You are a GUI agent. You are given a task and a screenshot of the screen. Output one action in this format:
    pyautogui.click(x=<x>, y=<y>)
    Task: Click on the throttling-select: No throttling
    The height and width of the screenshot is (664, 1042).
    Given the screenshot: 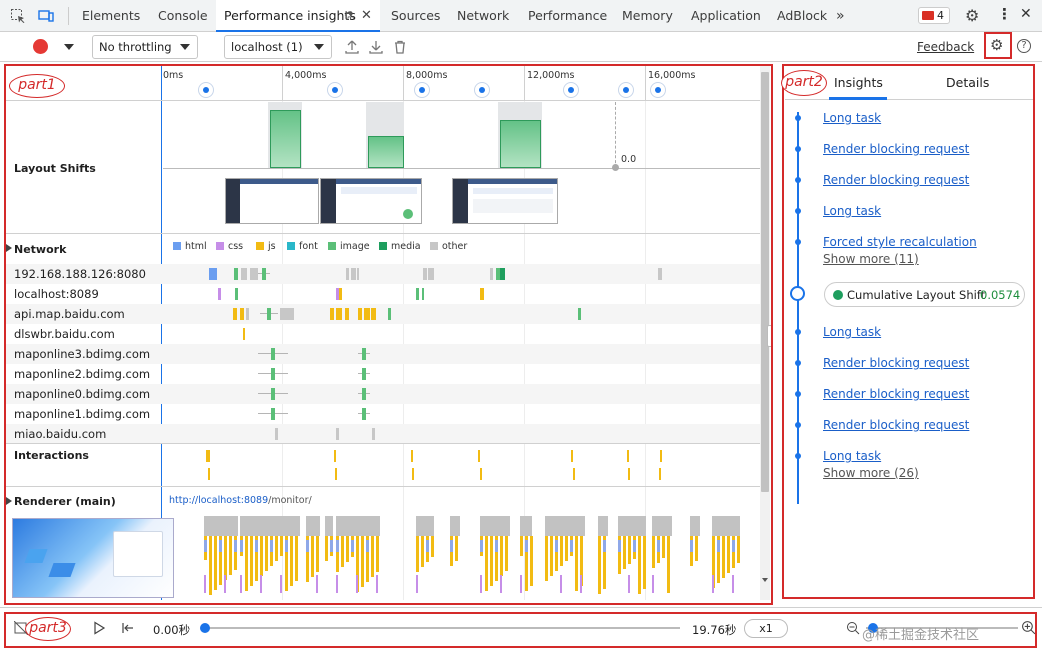 What is the action you would take?
    pyautogui.click(x=145, y=47)
    